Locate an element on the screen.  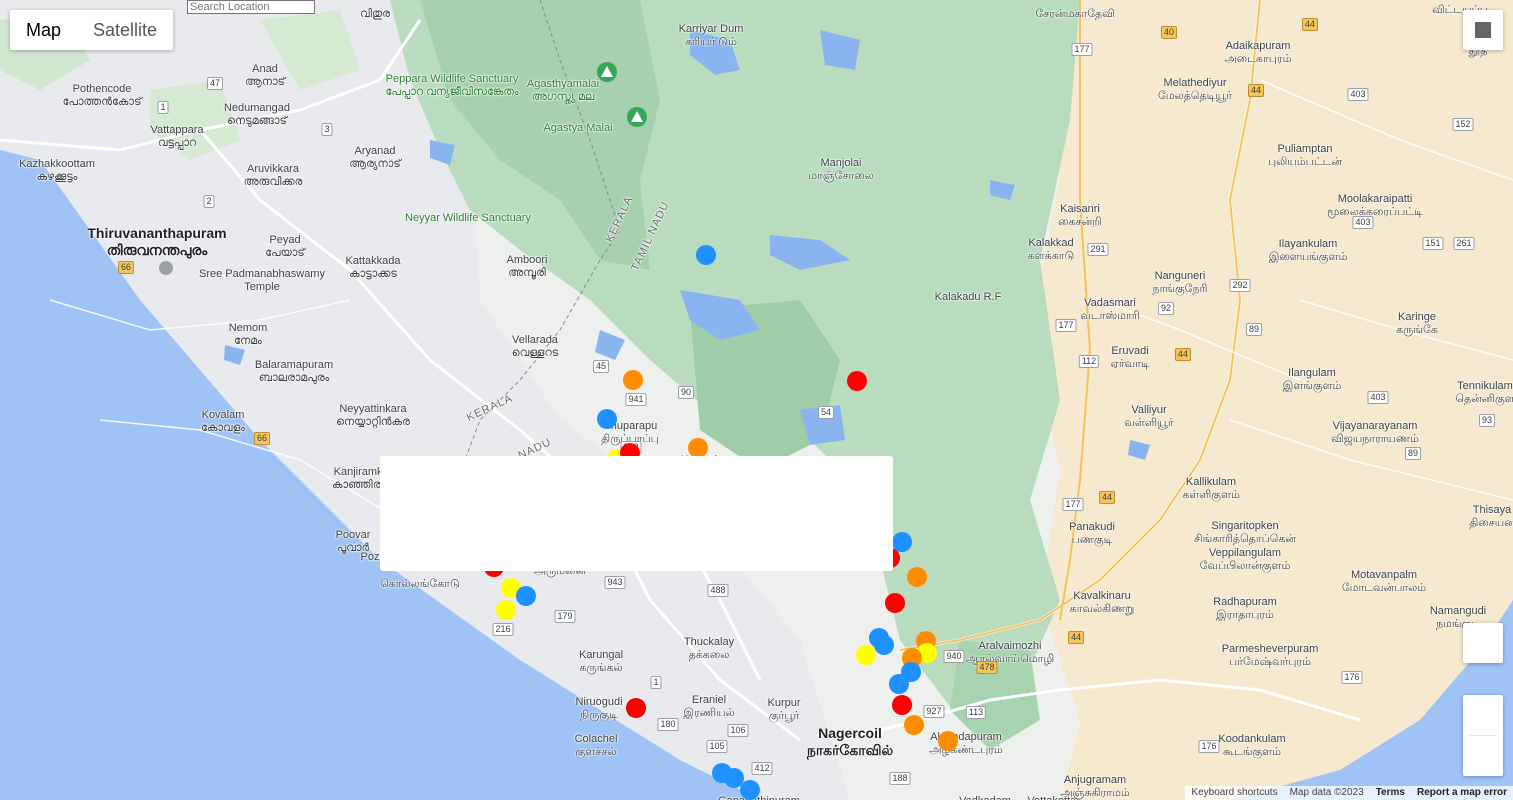
fullscreen-button is located at coordinates (1483, 30).